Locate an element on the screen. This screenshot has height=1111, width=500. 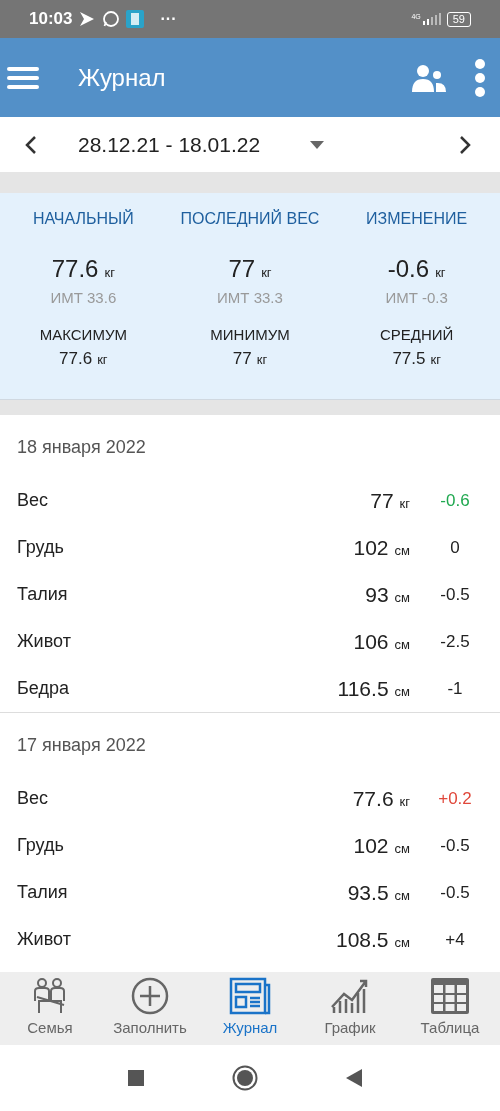
screen-title: Журнал is located at coordinates (122, 77).